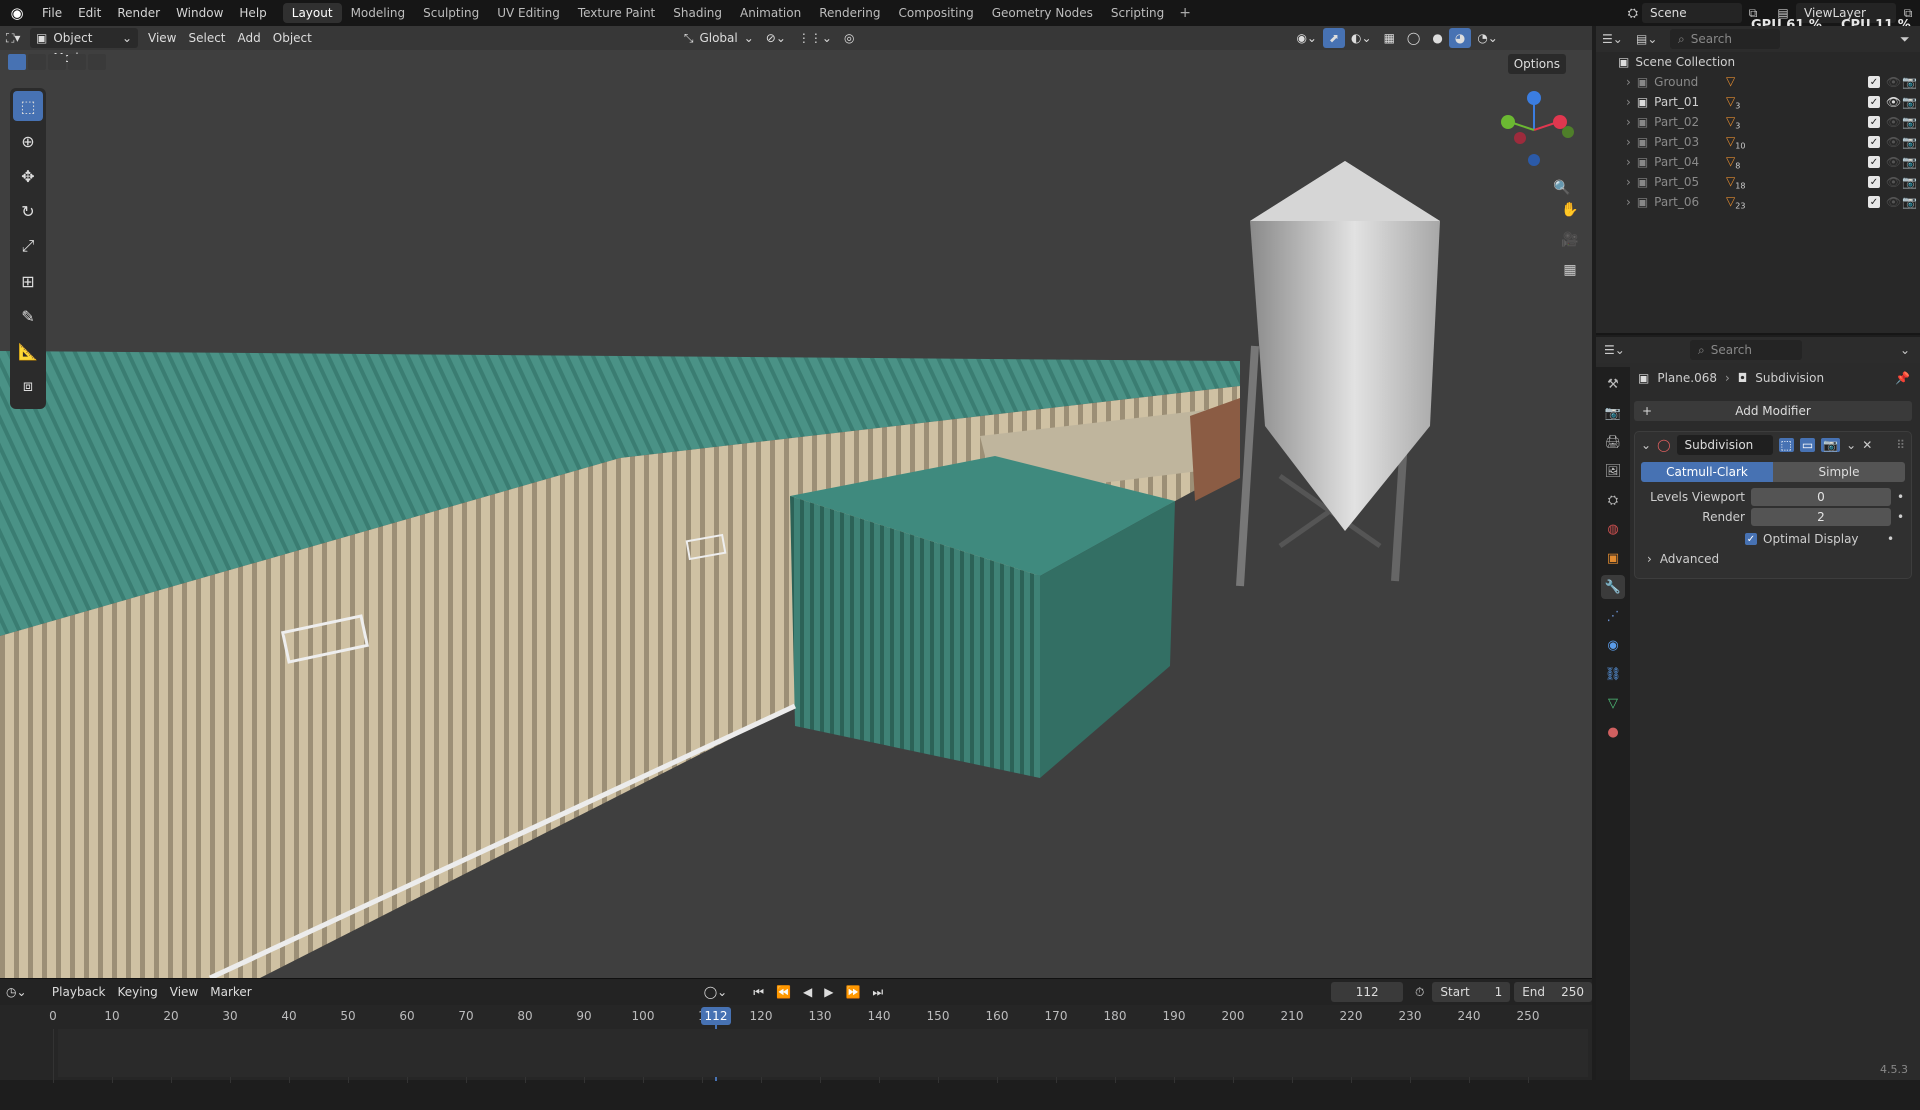 Image resolution: width=1920 pixels, height=1110 pixels. Describe the element at coordinates (451, 13) in the screenshot. I see `tab-sculpting: Sculpting` at that location.